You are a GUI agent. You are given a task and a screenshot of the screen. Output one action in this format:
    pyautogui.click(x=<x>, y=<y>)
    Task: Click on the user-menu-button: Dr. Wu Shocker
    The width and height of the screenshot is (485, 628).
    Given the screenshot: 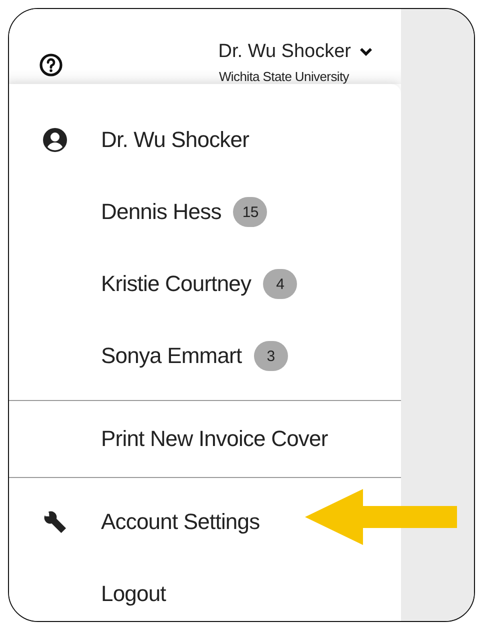 What is the action you would take?
    pyautogui.click(x=295, y=52)
    